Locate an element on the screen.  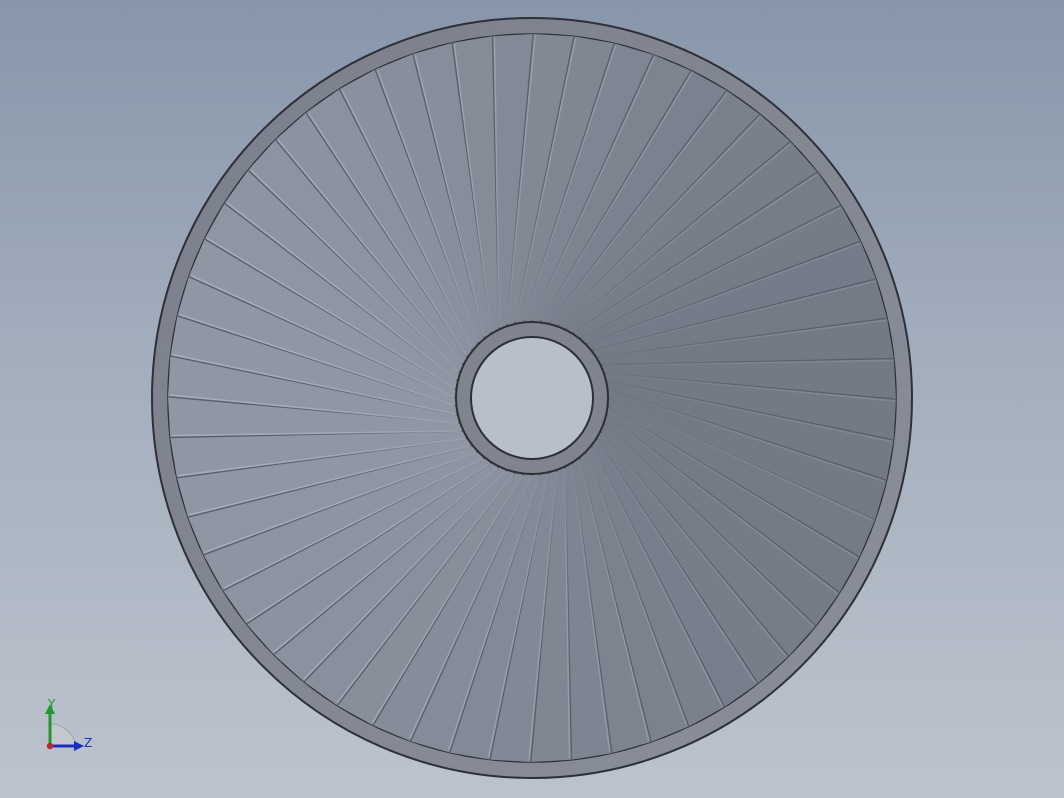
axis-triad: Y Z is located at coordinates (68, 724).